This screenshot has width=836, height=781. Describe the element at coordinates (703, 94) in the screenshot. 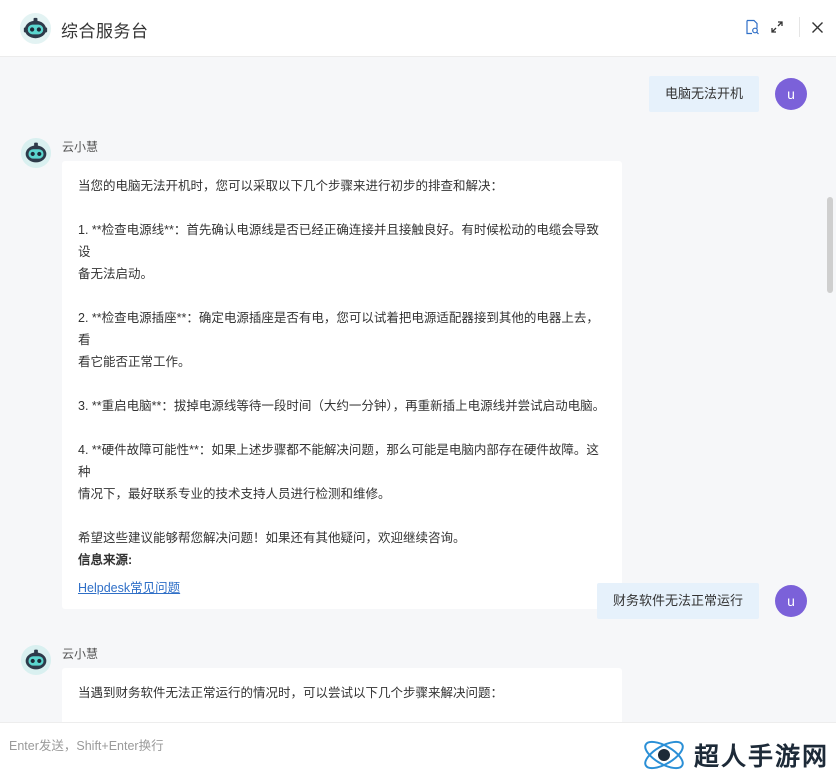

I see `user-message-bubble: 电脑无法开机` at that location.